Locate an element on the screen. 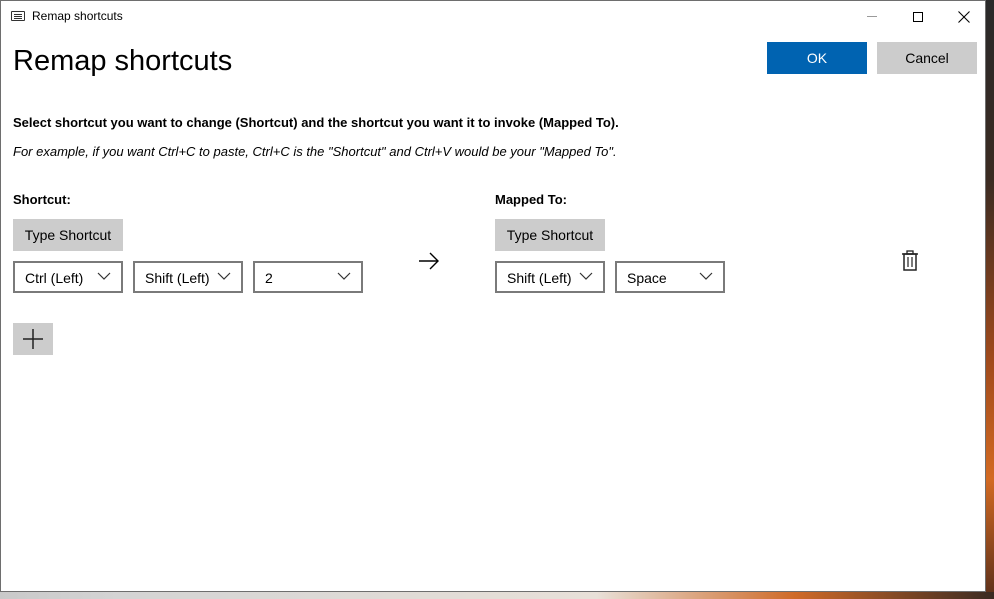 This screenshot has height=599, width=994. desktop-wallpaper is located at coordinates (990, 299).